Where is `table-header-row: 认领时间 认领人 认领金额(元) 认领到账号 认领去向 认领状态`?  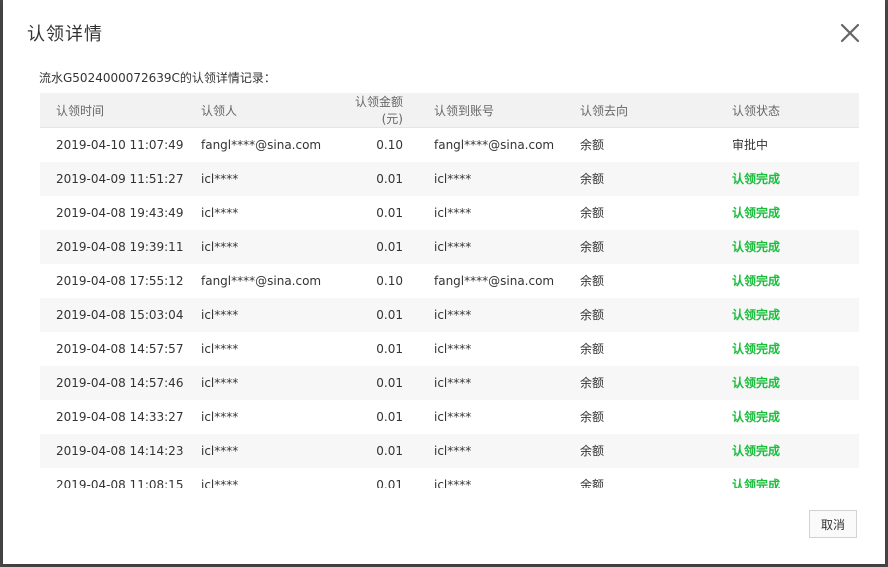 table-header-row: 认领时间 认领人 认领金额(元) 认领到账号 认领去向 认领状态 is located at coordinates (449, 110).